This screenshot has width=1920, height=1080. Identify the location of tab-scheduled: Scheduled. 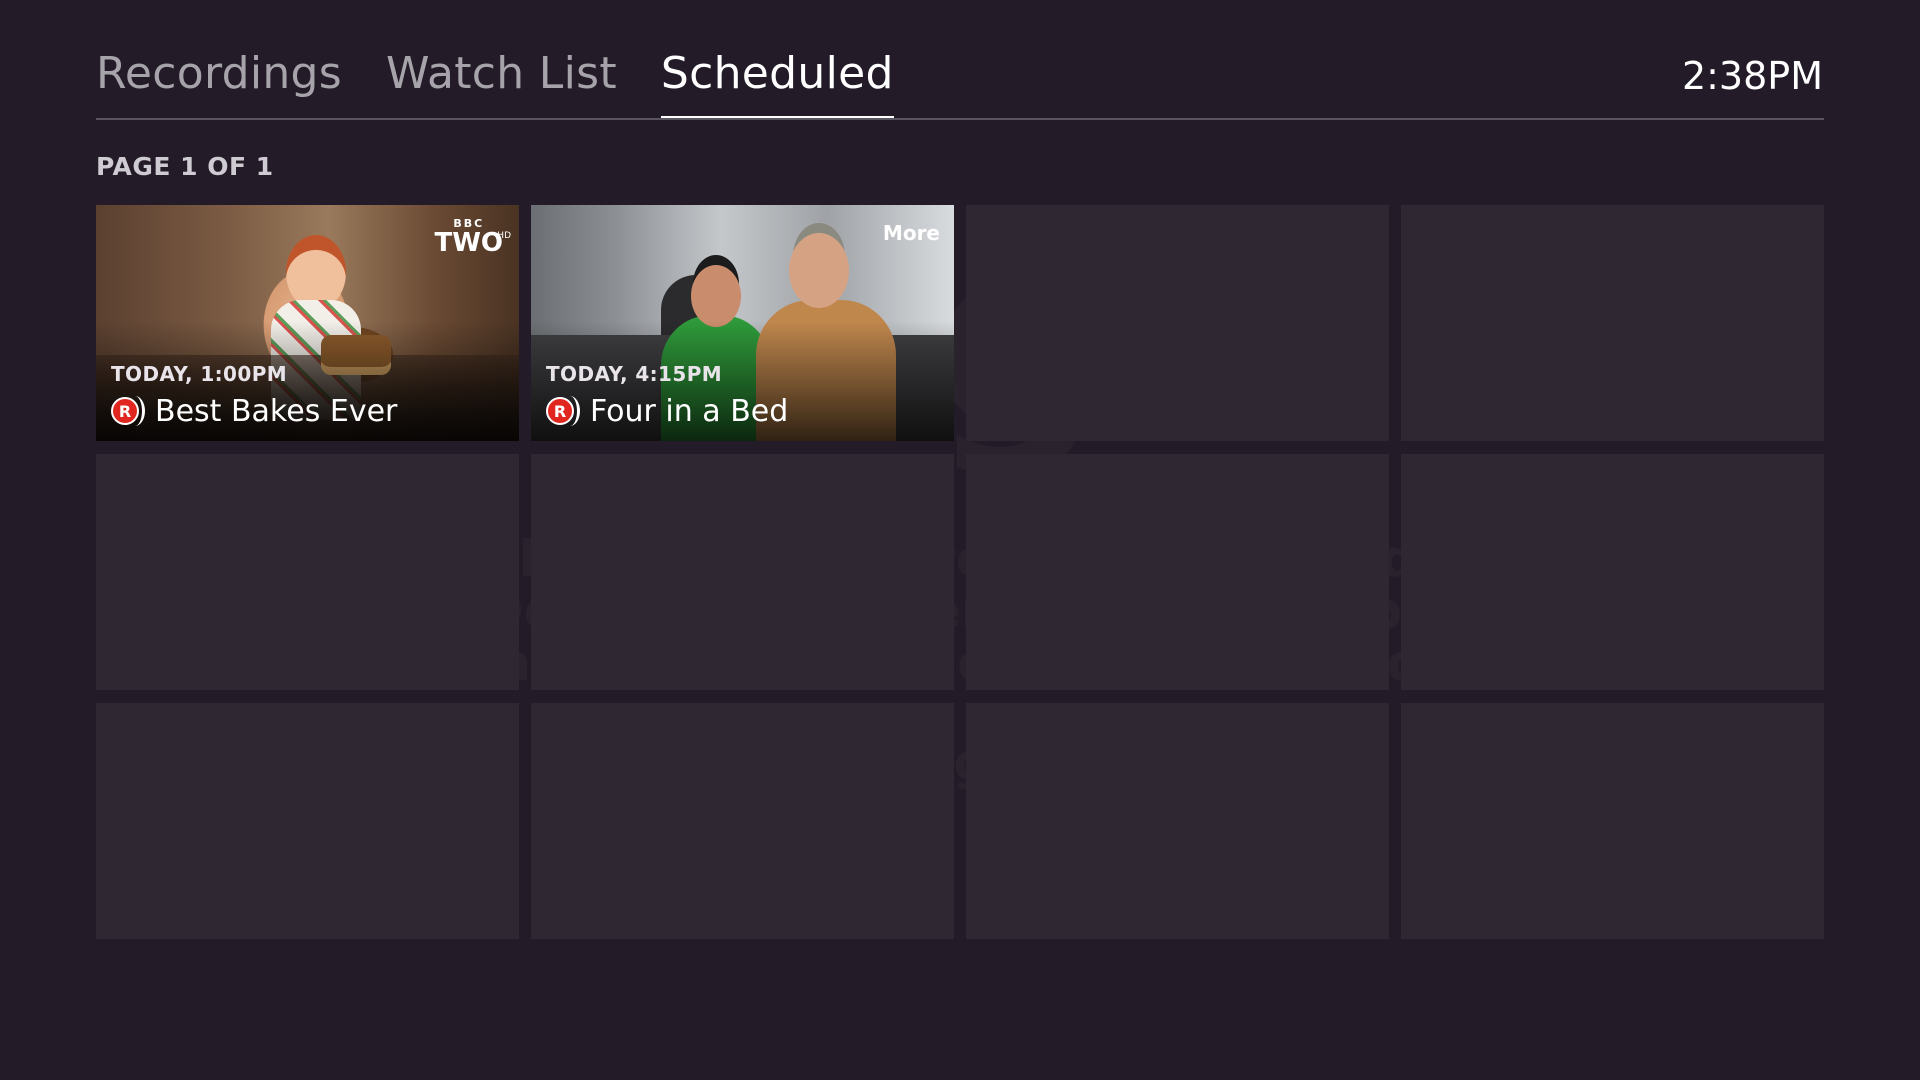
(777, 82).